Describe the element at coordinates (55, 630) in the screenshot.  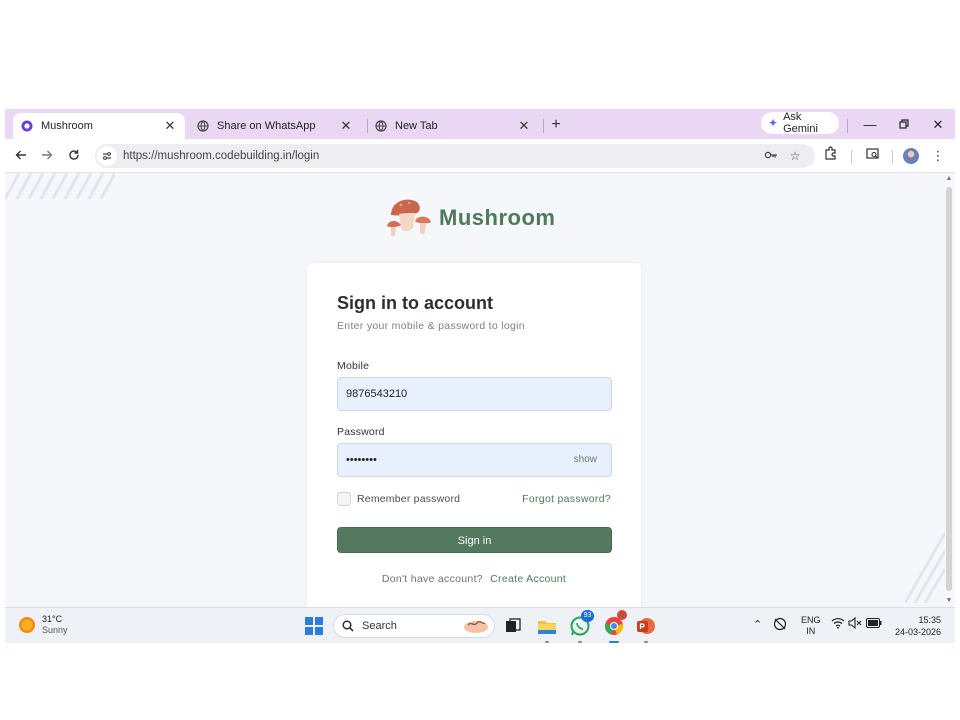
I see `weather-desc: Sunny` at that location.